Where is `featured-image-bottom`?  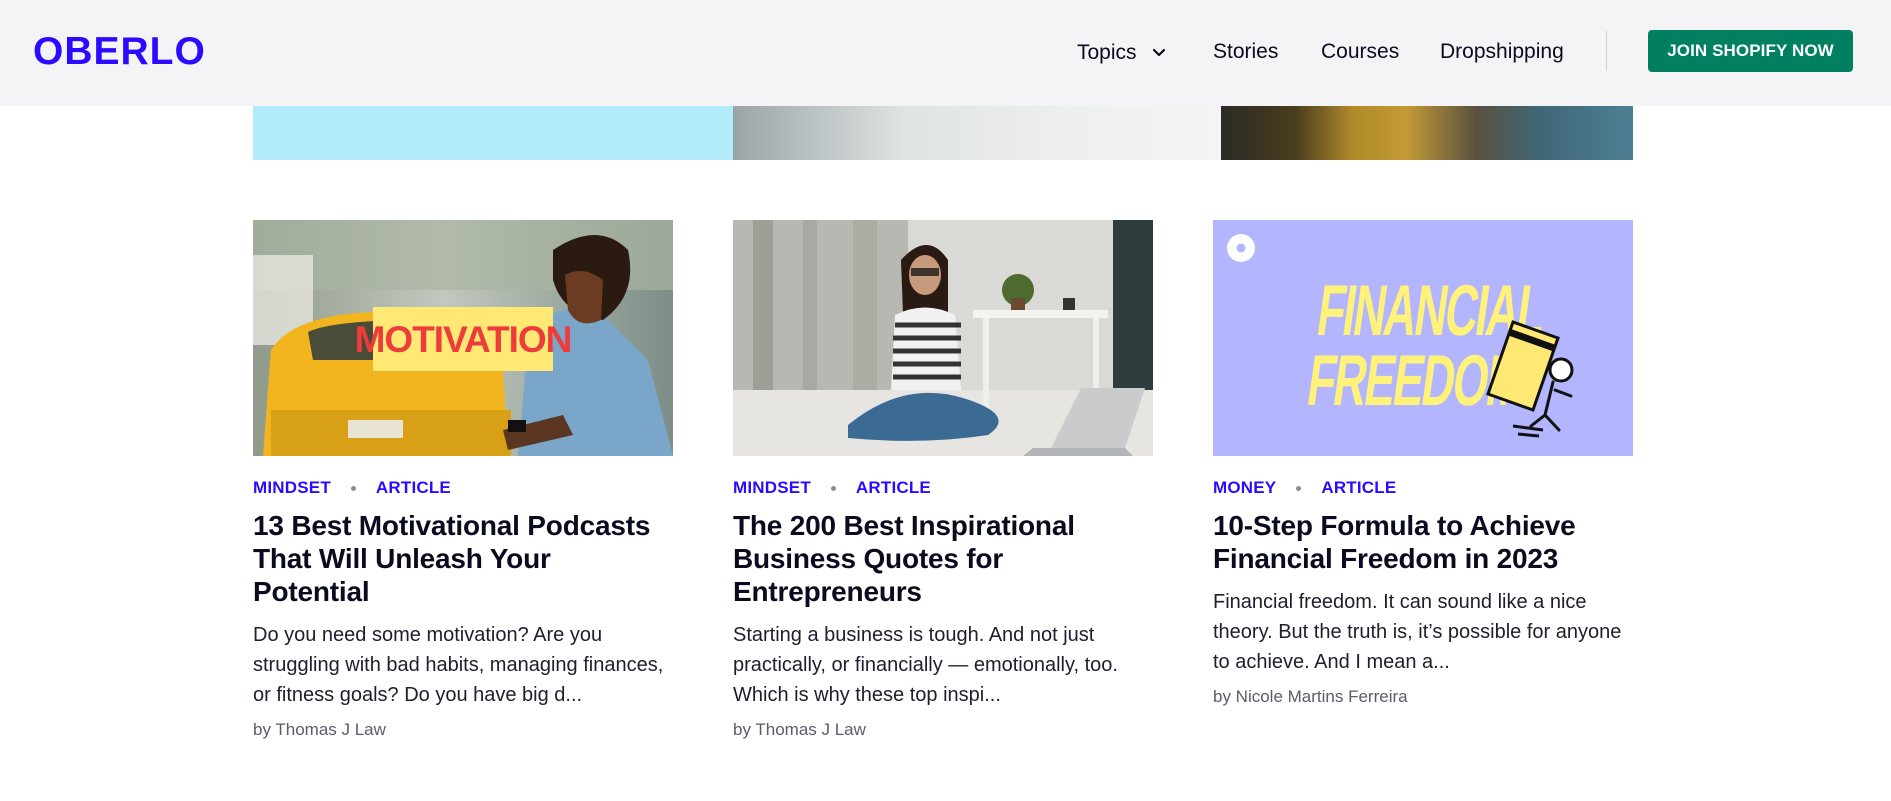
featured-image-bottom is located at coordinates (943, 133).